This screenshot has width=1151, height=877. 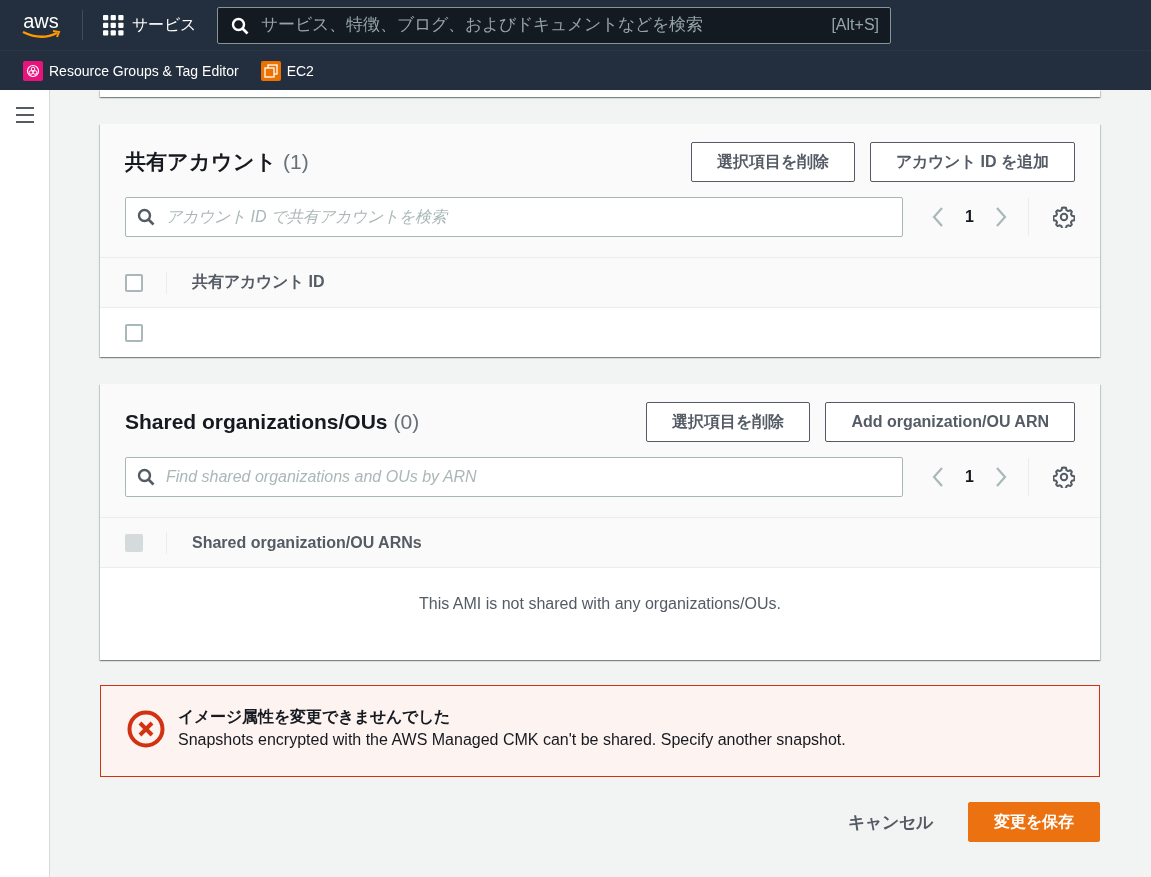 I want to click on services-menu-button: サービス, so click(x=149, y=25).